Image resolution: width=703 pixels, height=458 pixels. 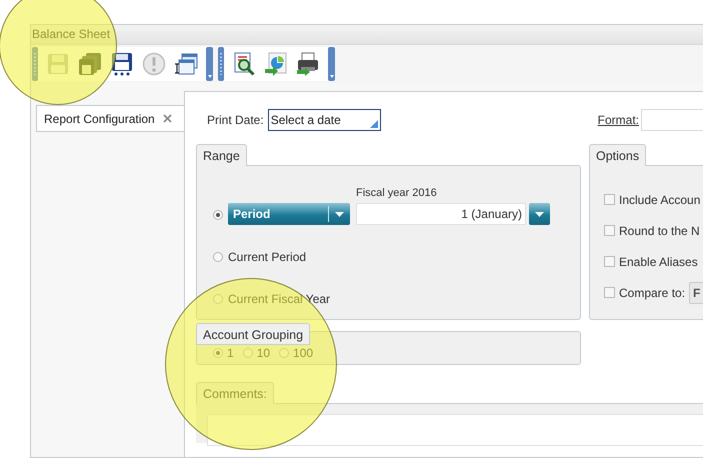 What do you see at coordinates (696, 293) in the screenshot?
I see `compare-dropdown: F` at bounding box center [696, 293].